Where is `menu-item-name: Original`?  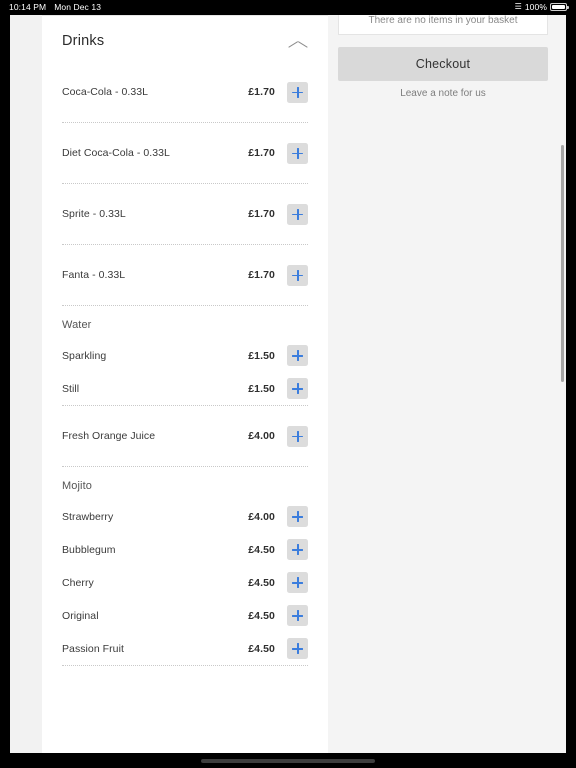 menu-item-name: Original is located at coordinates (80, 615).